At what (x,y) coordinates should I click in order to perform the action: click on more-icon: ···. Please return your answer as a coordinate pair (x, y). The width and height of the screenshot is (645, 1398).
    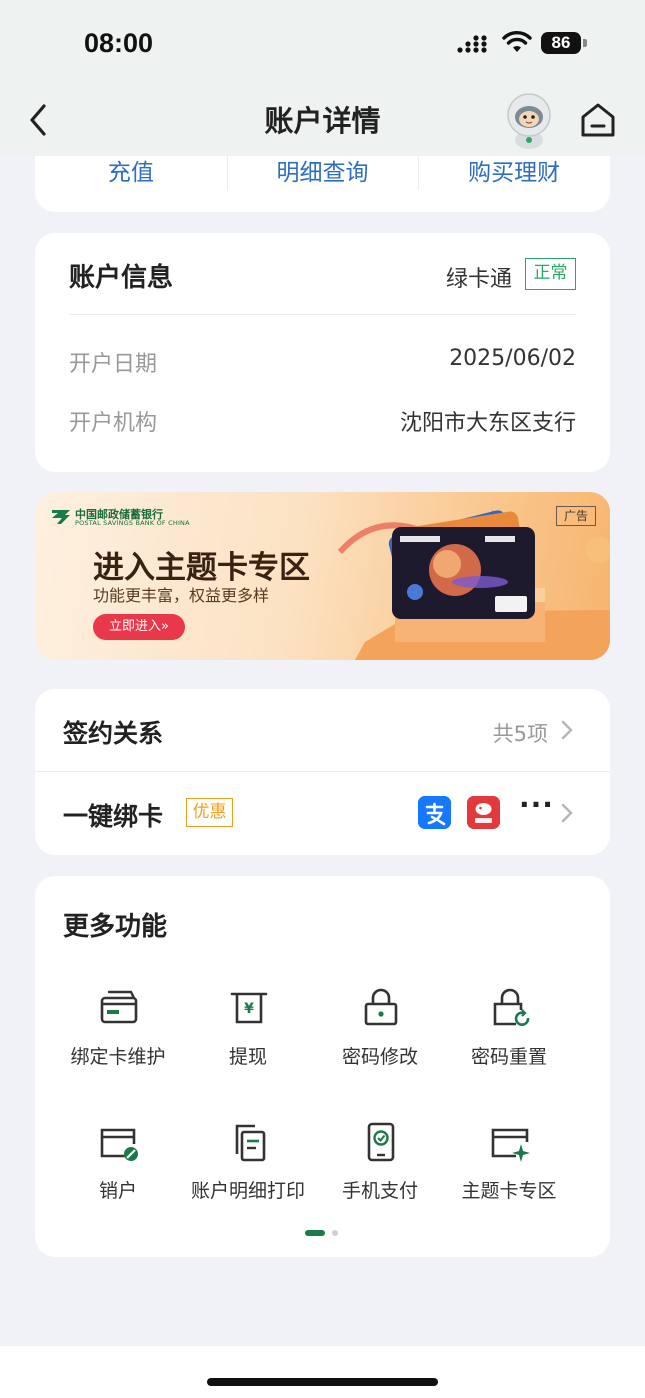
    Looking at the image, I should click on (536, 804).